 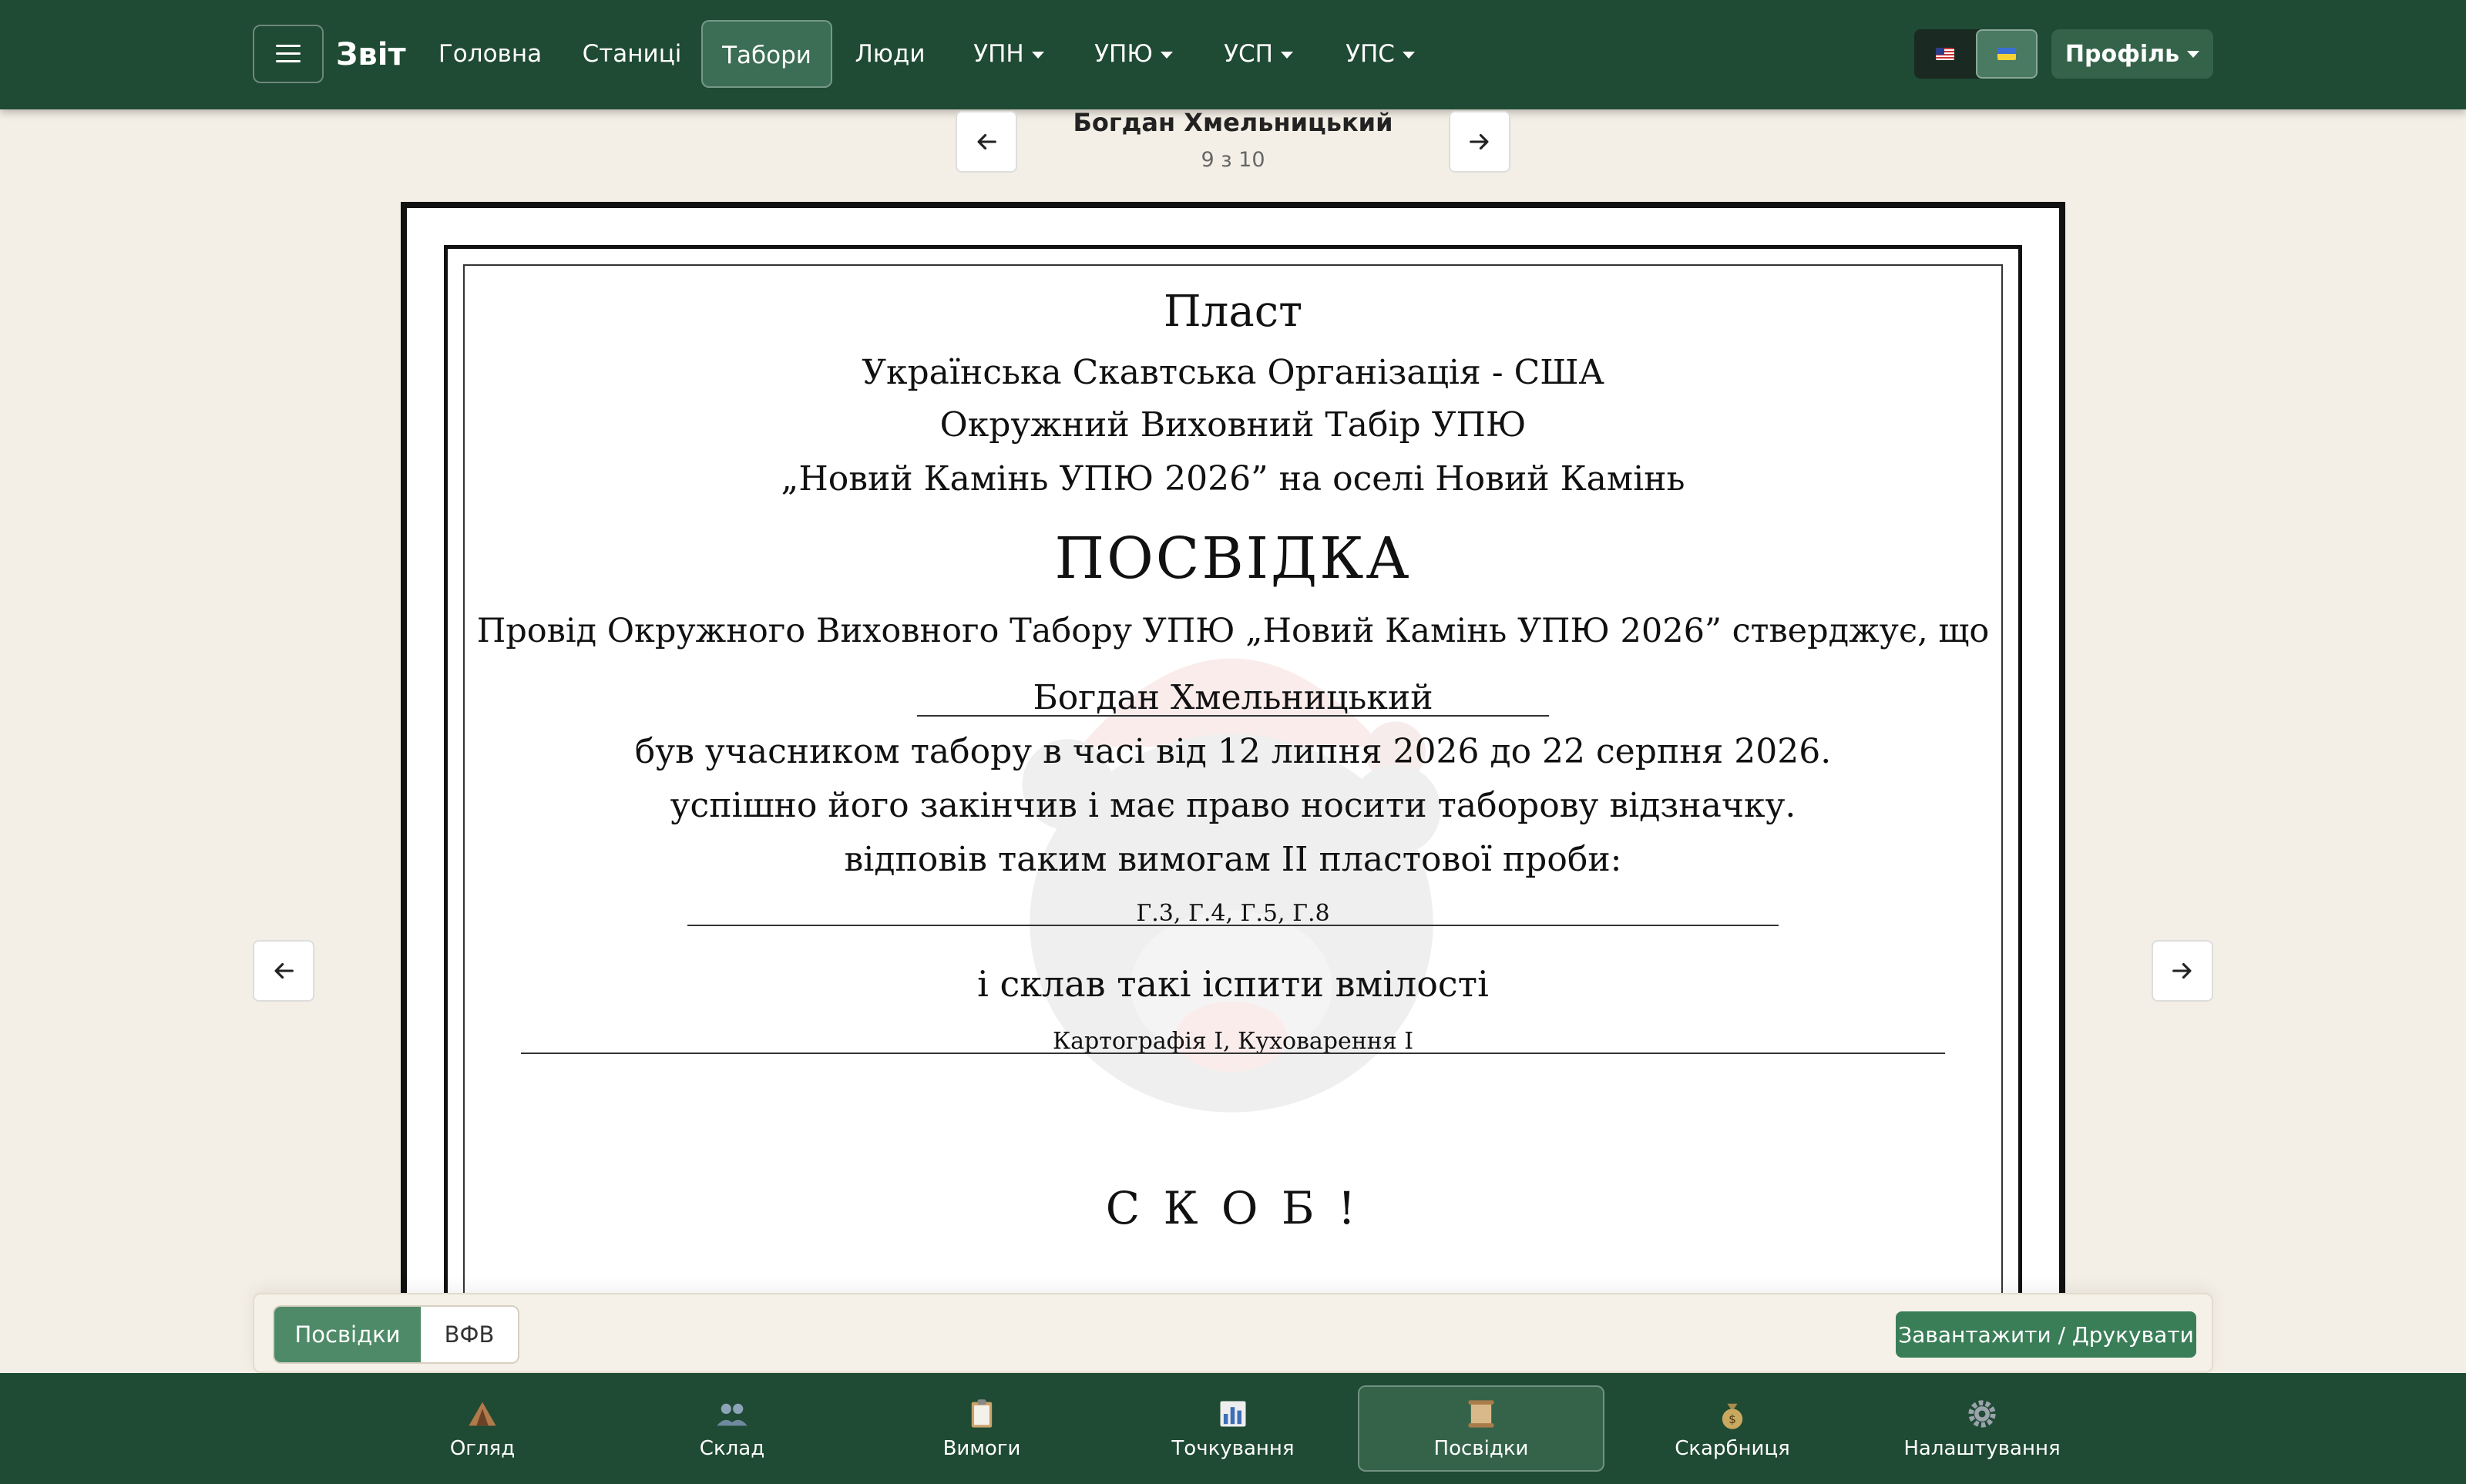 What do you see at coordinates (1233, 1208) in the screenshot?
I see `cert-motto: С К О Б !` at bounding box center [1233, 1208].